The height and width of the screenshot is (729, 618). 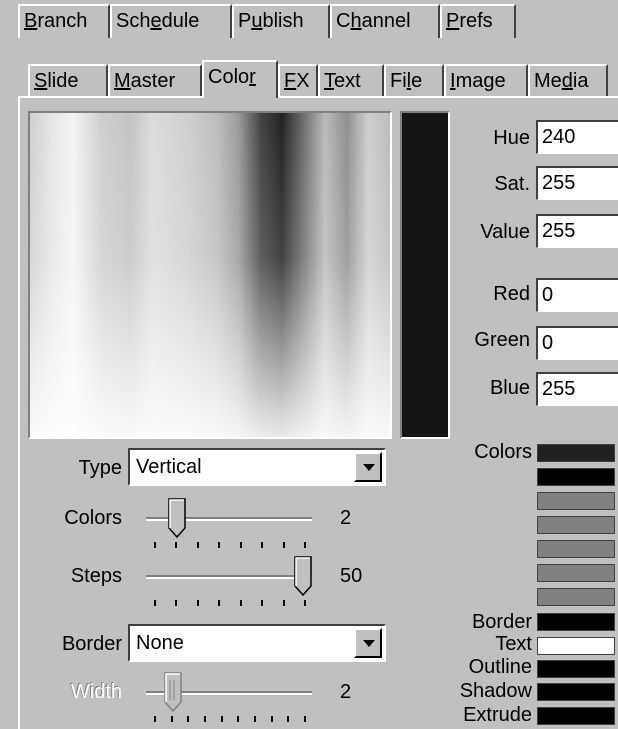 What do you see at coordinates (96, 576) in the screenshot?
I see `steps-slider-label: Steps` at bounding box center [96, 576].